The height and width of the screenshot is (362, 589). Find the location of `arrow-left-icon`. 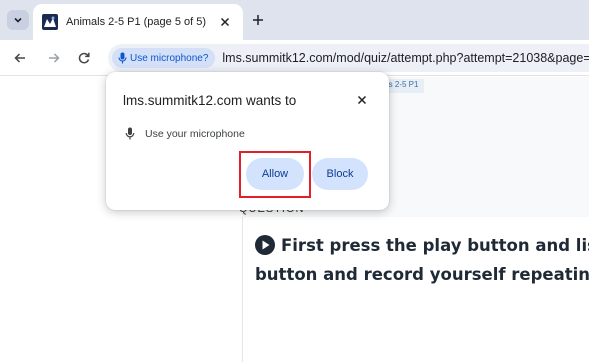

arrow-left-icon is located at coordinates (19, 58).